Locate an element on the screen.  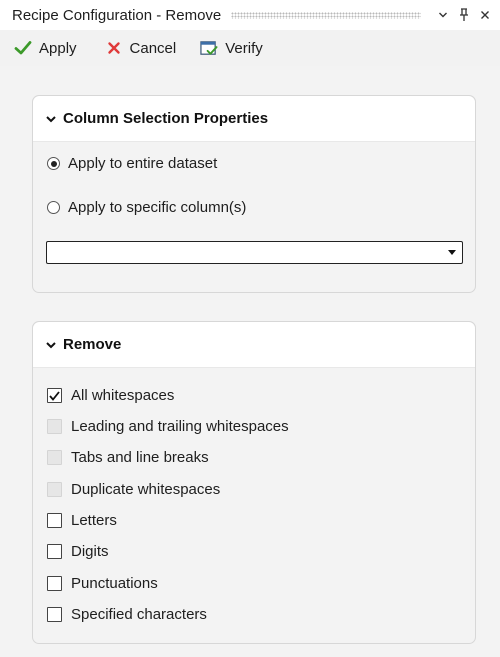
option-punctuations: Punctuations is located at coordinates (102, 583).